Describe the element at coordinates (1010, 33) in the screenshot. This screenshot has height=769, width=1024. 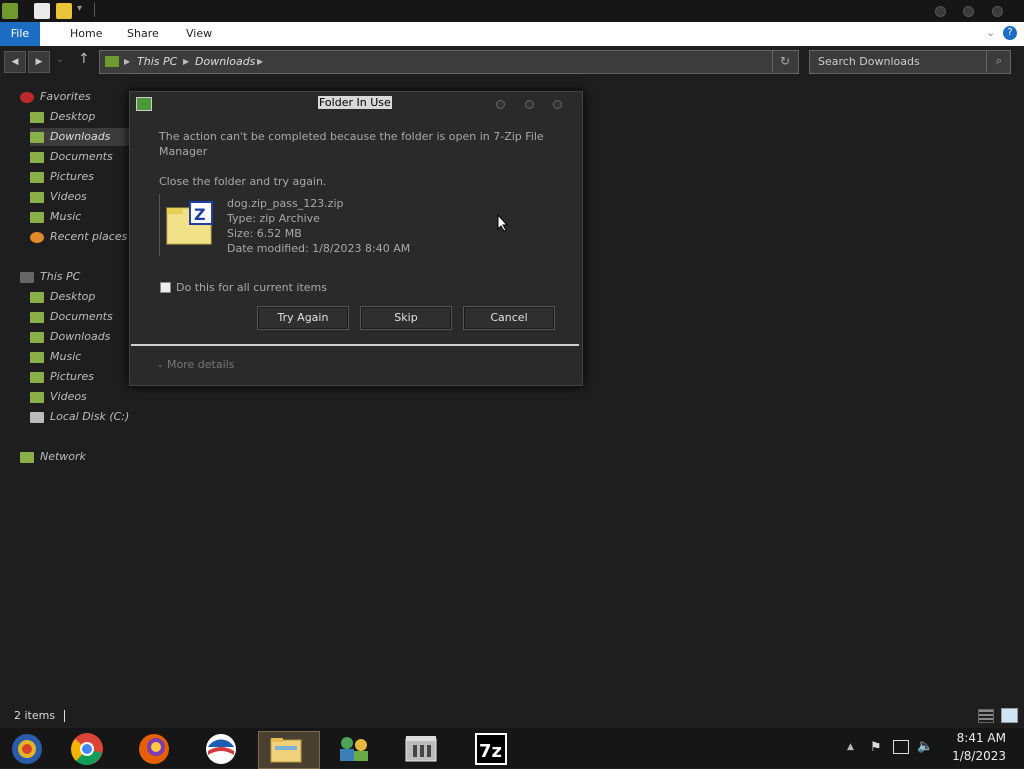
I see `help-icon: ?` at that location.